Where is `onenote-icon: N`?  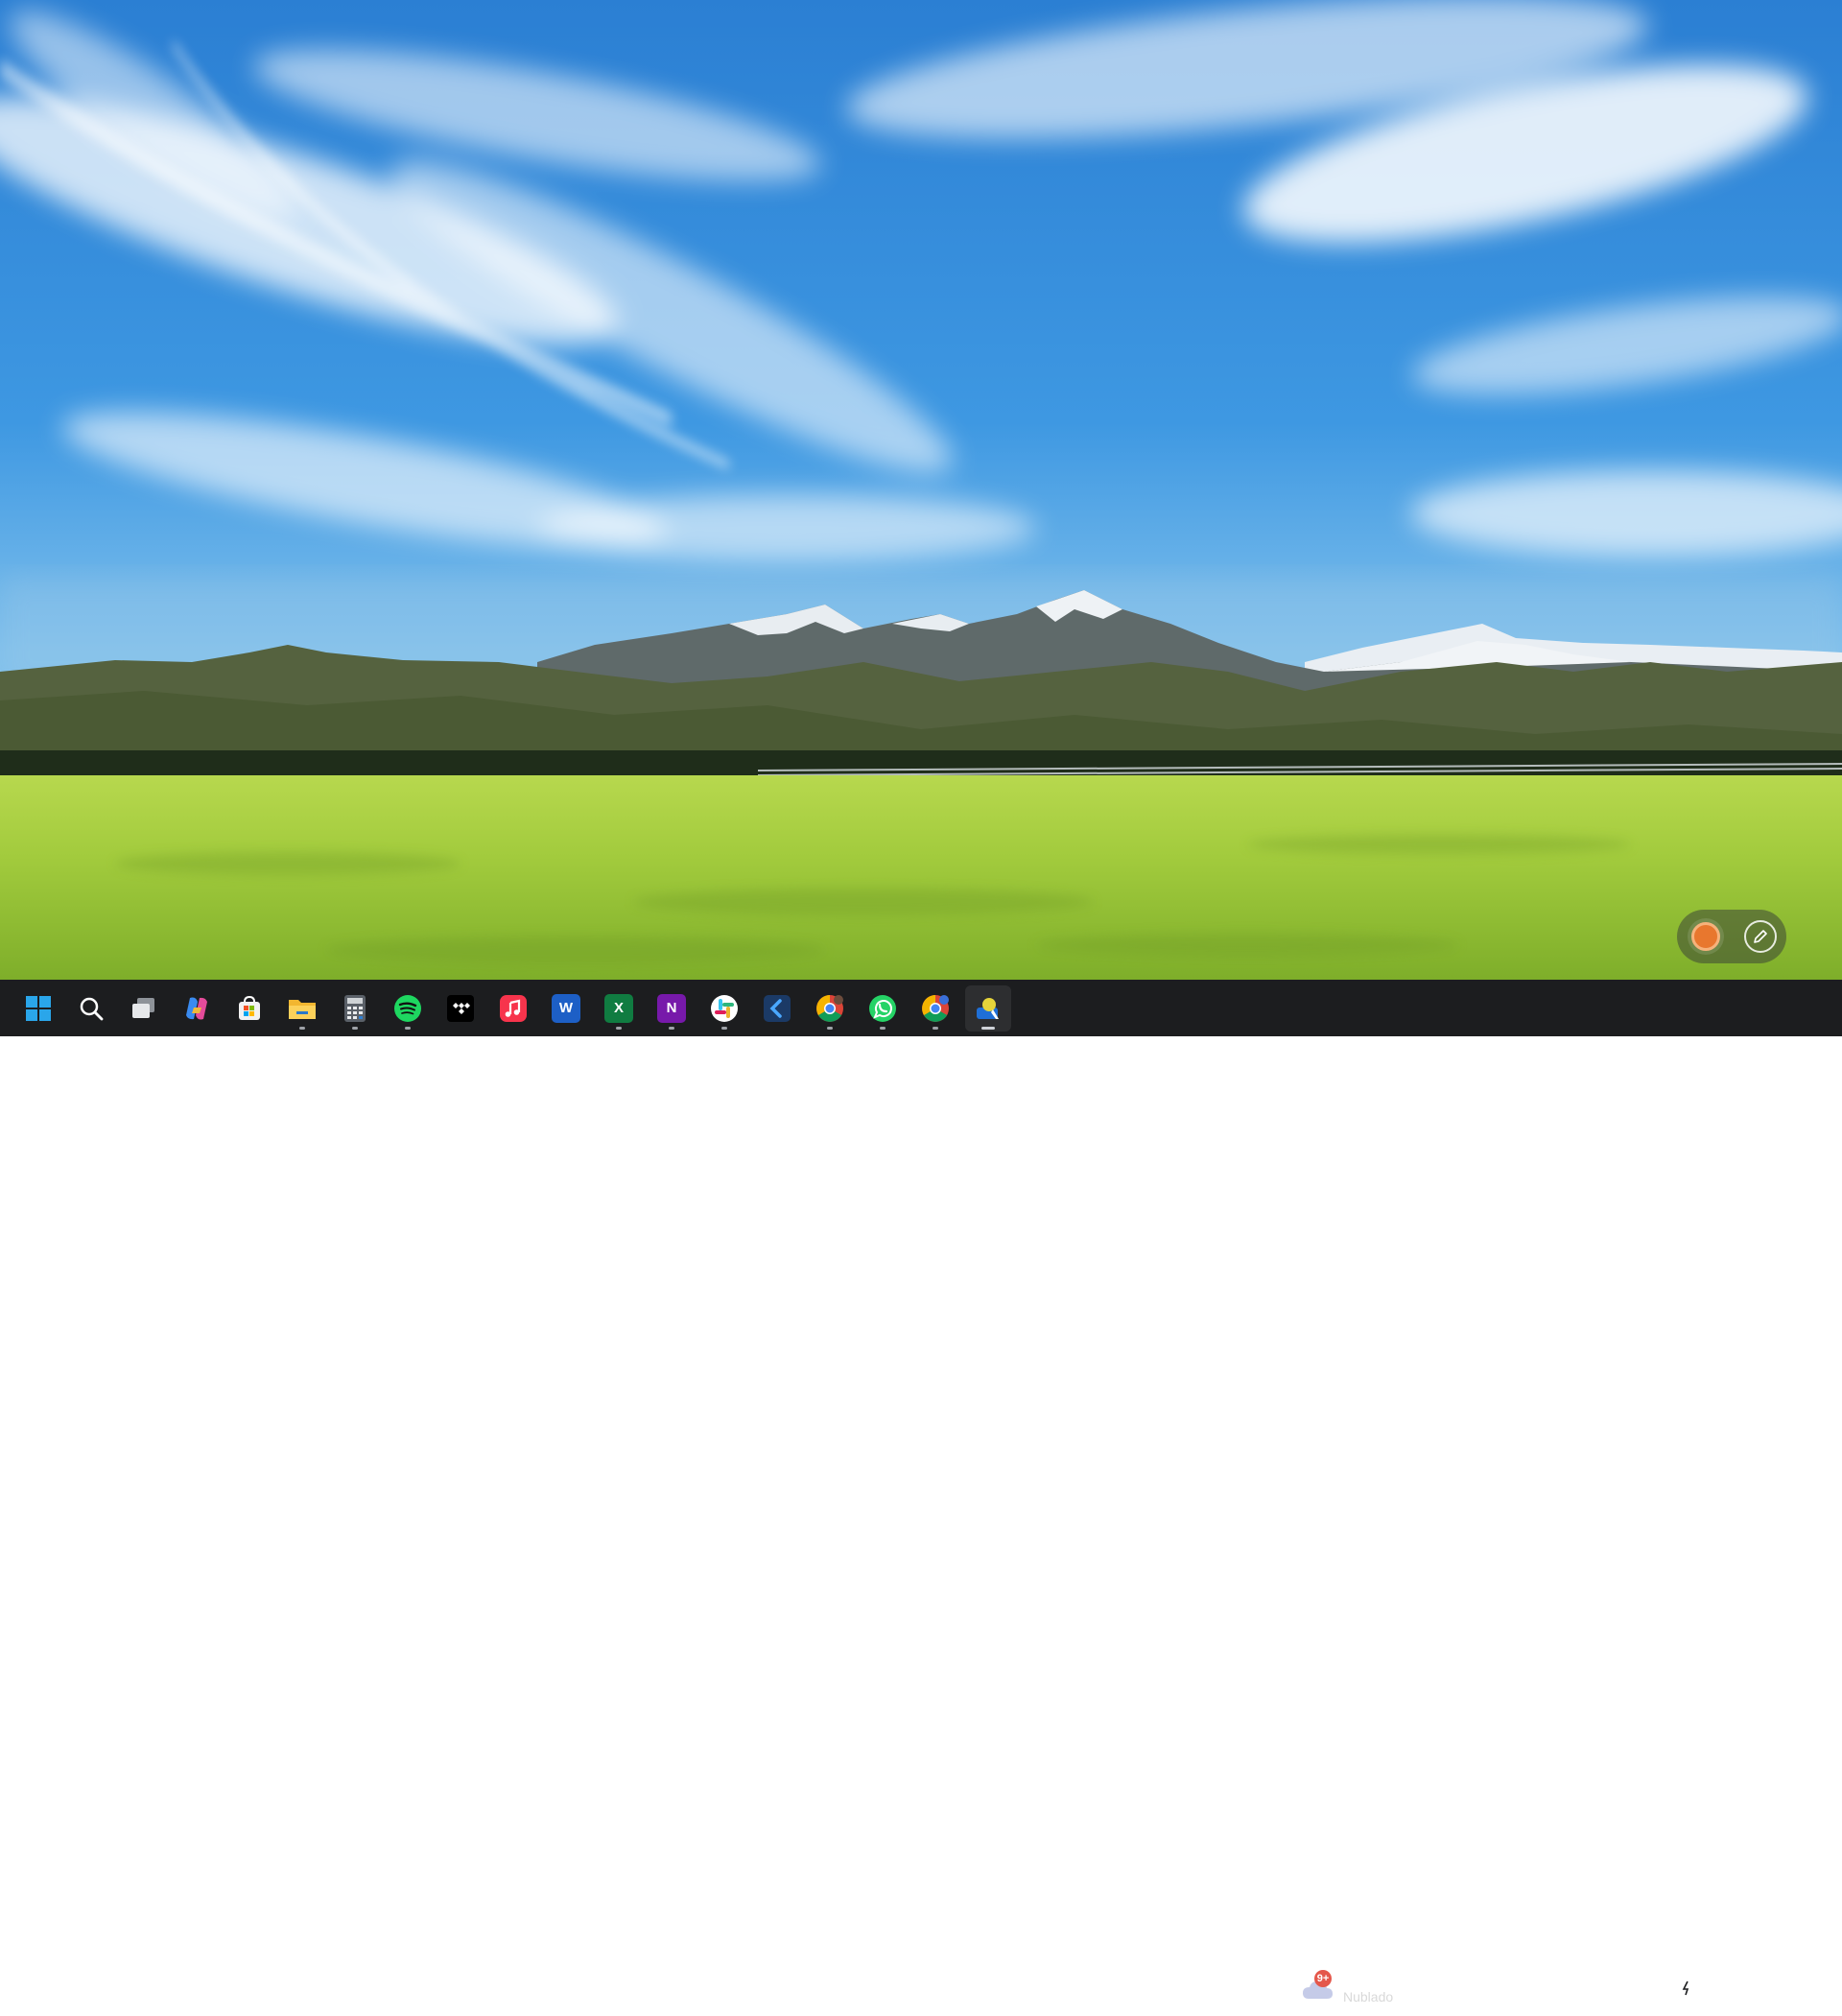
onenote-icon: N is located at coordinates (671, 1008).